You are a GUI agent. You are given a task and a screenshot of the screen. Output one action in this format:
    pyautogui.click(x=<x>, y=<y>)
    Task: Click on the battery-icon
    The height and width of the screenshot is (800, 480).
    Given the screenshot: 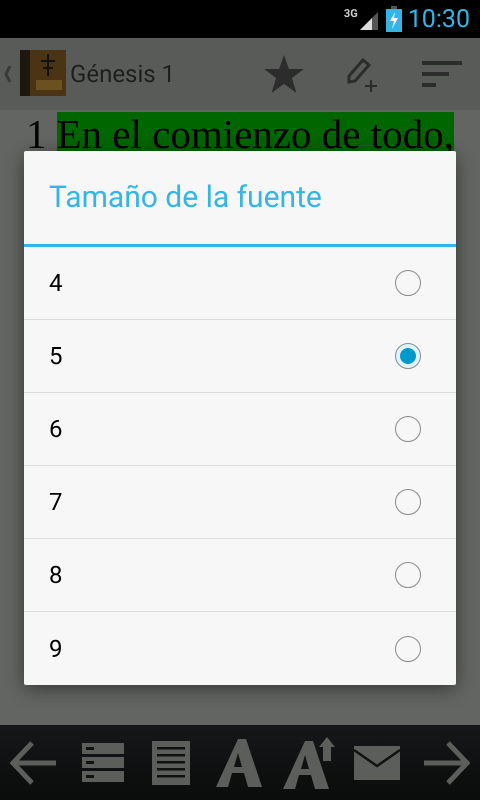 What is the action you would take?
    pyautogui.click(x=394, y=19)
    